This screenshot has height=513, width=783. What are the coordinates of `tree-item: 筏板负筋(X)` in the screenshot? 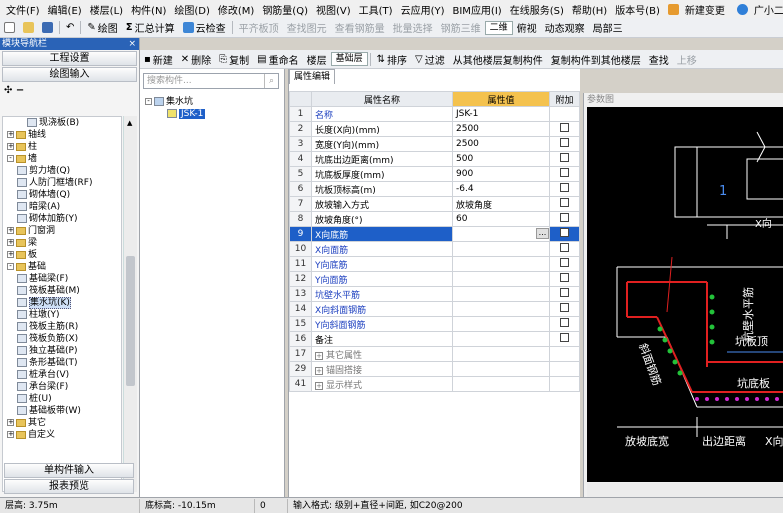 It's located at (62, 339).